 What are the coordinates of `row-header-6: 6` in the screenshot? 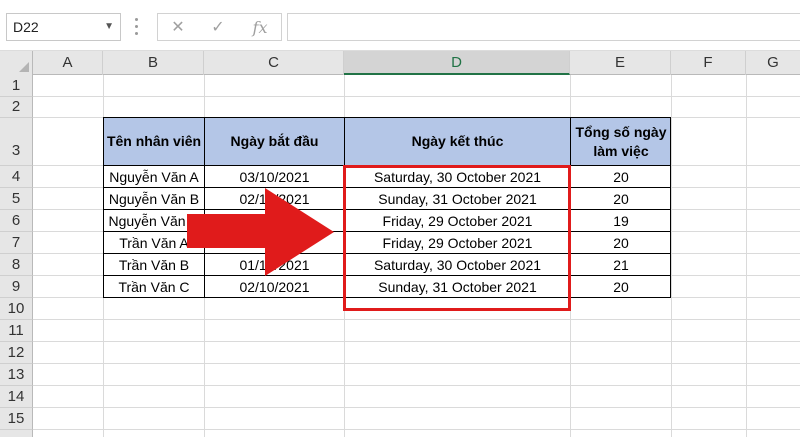 It's located at (16, 221).